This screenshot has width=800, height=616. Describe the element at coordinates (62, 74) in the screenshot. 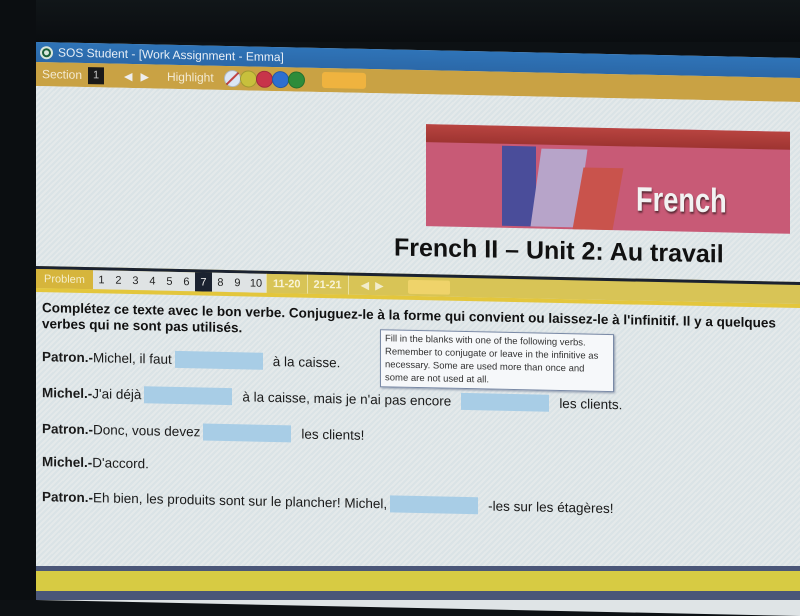

I see `section-label: Section` at that location.